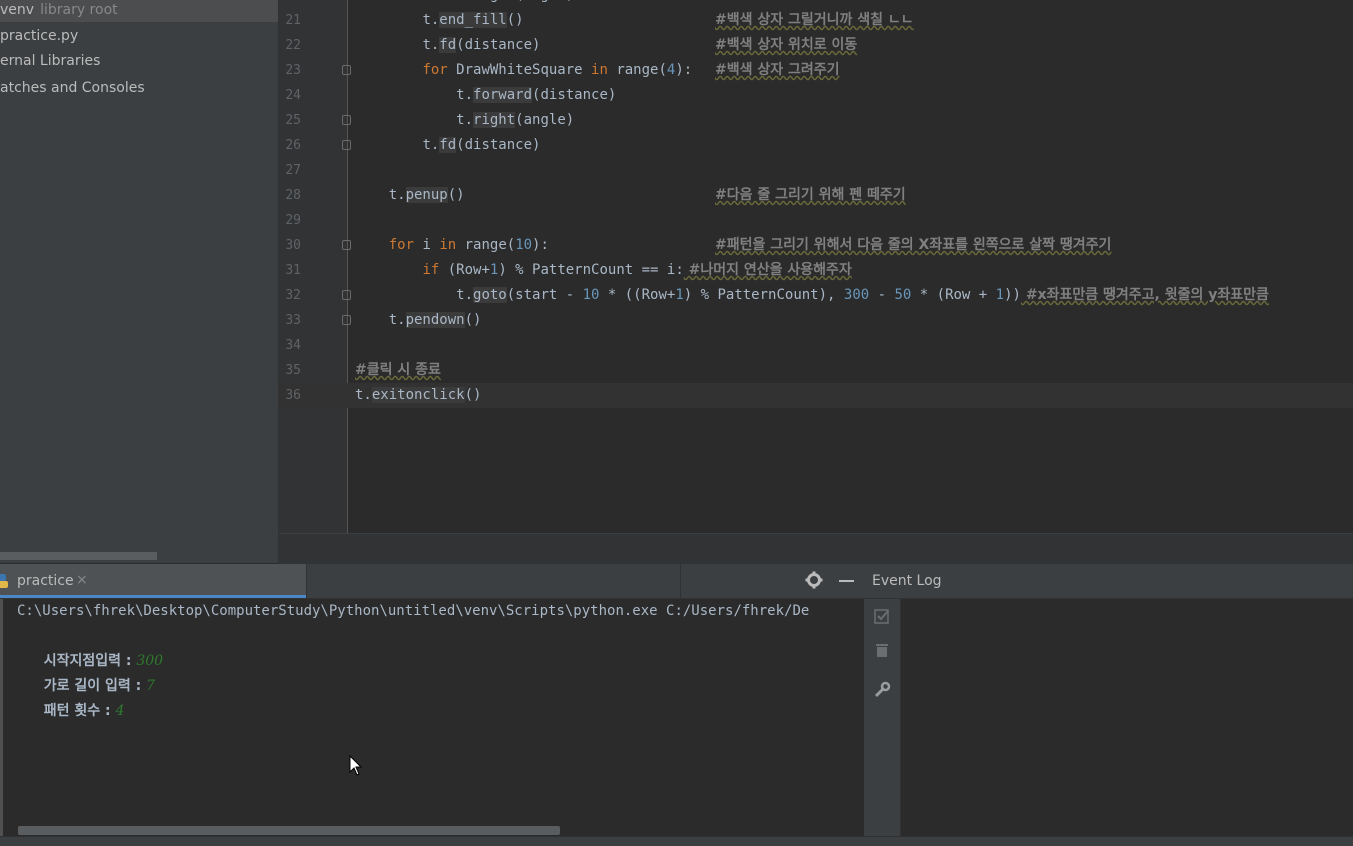 The height and width of the screenshot is (846, 1353). I want to click on line-number: 36, so click(293, 395).